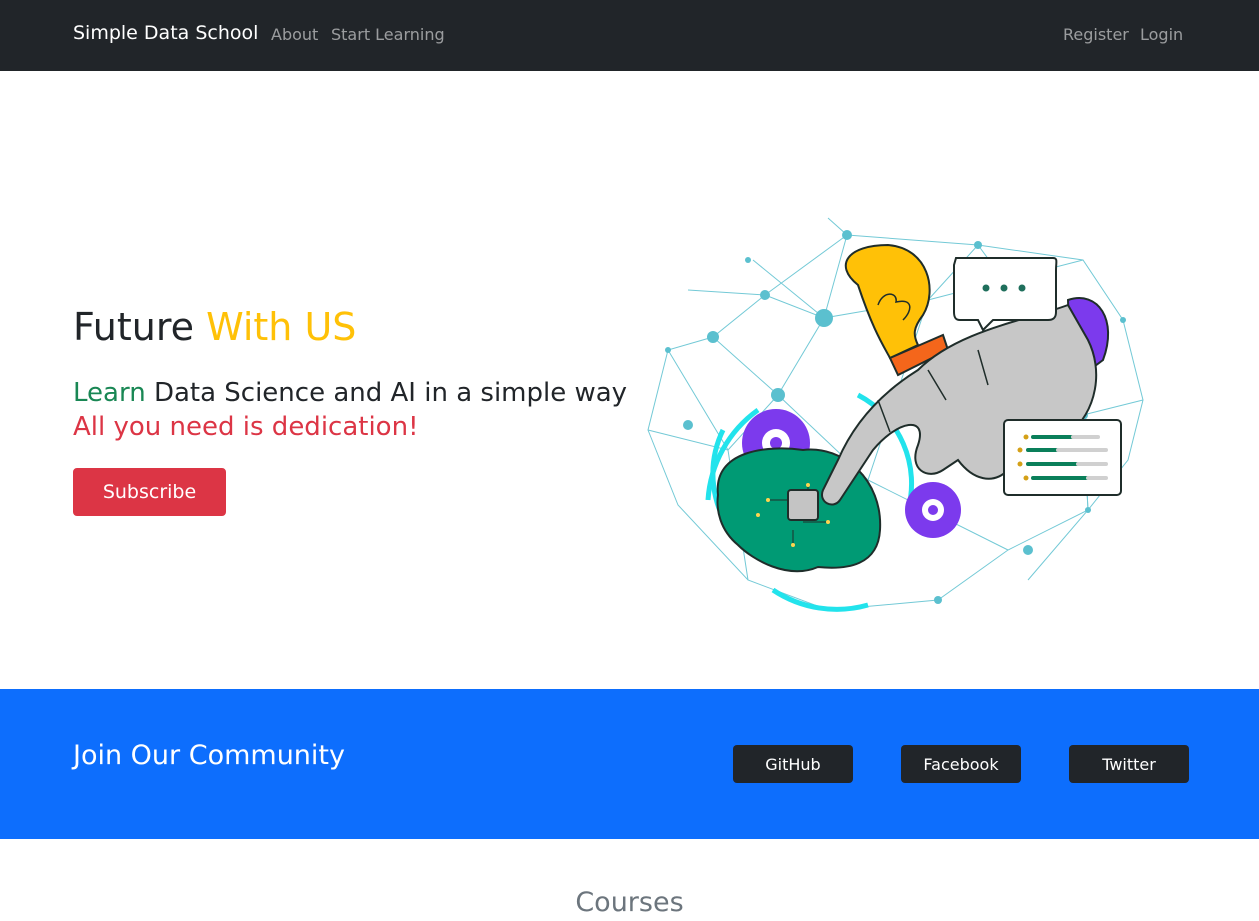 This screenshot has width=1259, height=921. Describe the element at coordinates (1161, 34) in the screenshot. I see `nav-link-login: Login` at that location.